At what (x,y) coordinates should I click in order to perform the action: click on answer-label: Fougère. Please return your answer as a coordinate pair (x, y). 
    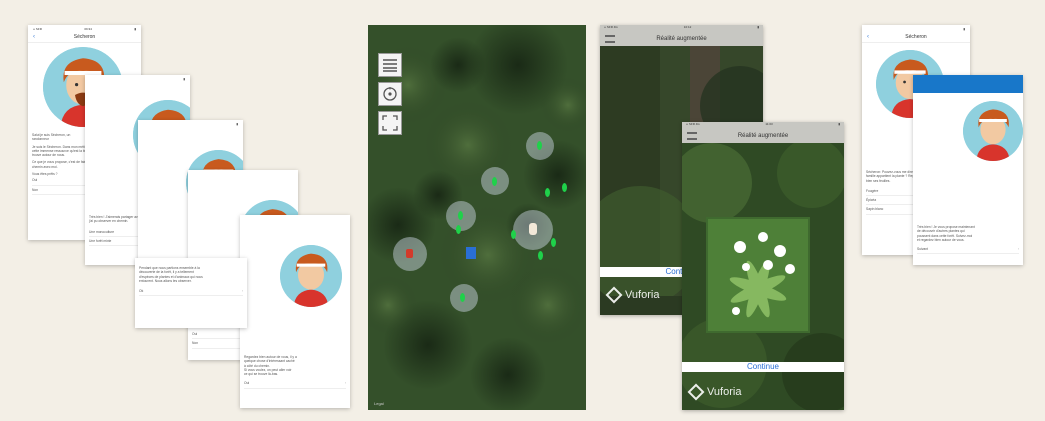
    Looking at the image, I should click on (872, 190).